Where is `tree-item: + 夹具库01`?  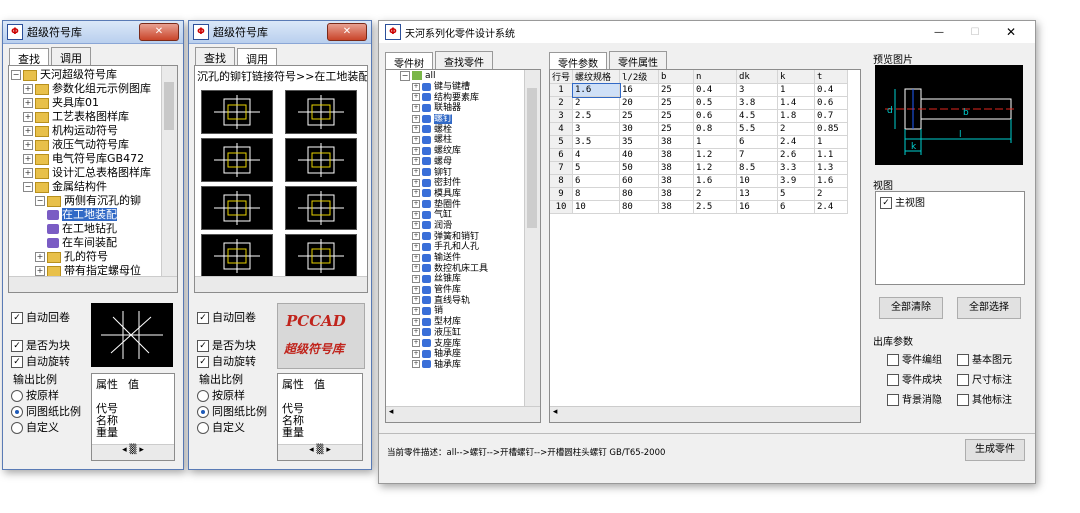 tree-item: + 夹具库01 is located at coordinates (94, 103).